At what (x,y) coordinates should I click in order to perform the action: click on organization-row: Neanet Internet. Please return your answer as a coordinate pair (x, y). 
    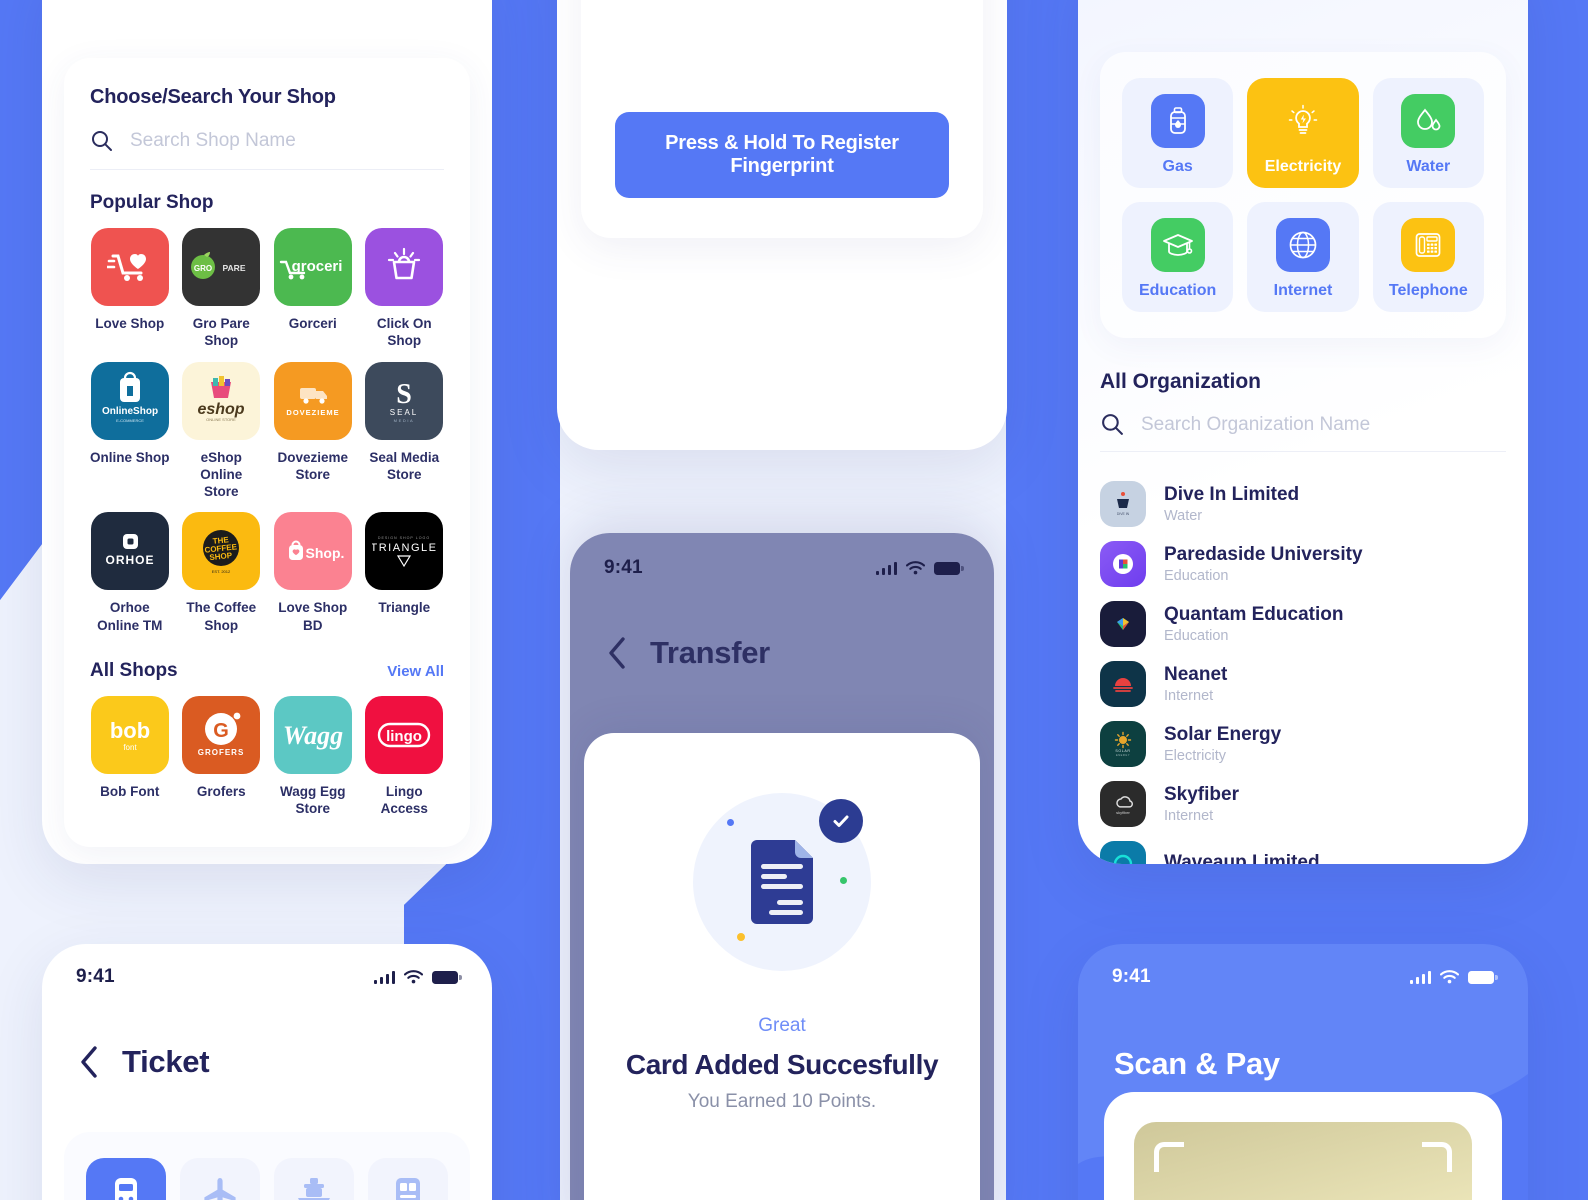
    Looking at the image, I should click on (1303, 684).